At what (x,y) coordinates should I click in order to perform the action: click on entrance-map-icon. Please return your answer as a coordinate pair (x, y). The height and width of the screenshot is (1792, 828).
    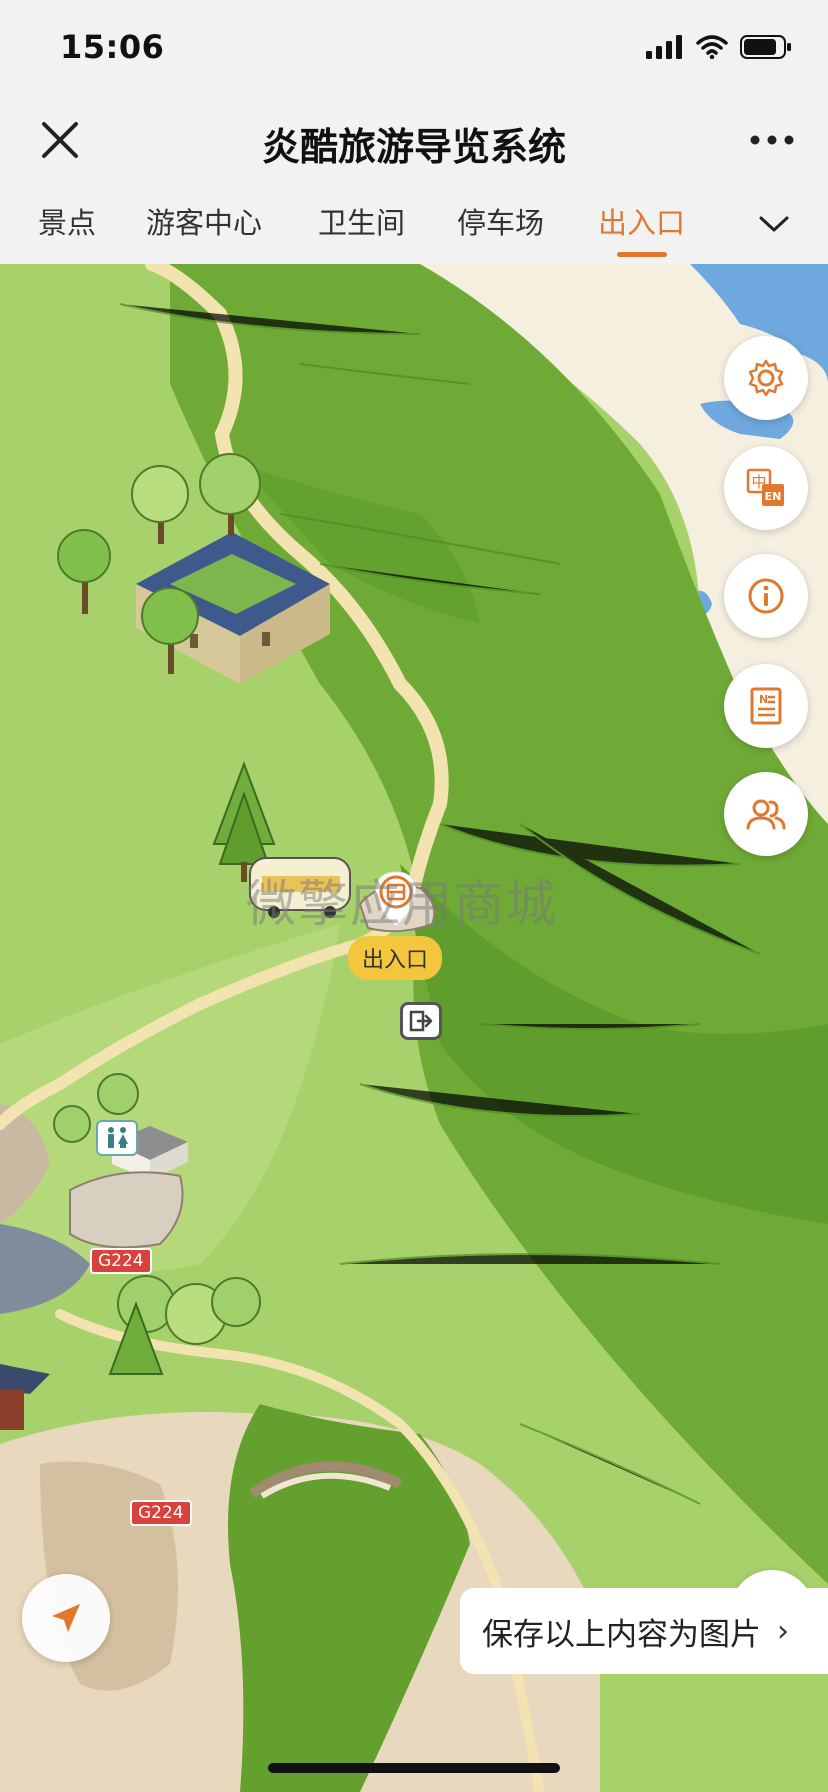
    Looking at the image, I should click on (421, 1021).